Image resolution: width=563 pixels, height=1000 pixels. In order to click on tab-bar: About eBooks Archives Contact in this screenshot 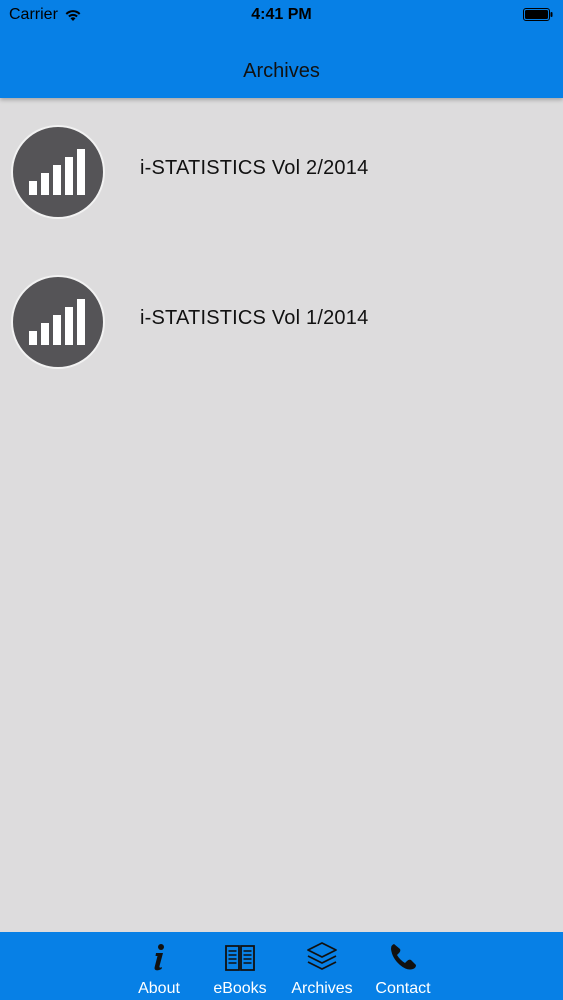, I will do `click(281, 966)`.